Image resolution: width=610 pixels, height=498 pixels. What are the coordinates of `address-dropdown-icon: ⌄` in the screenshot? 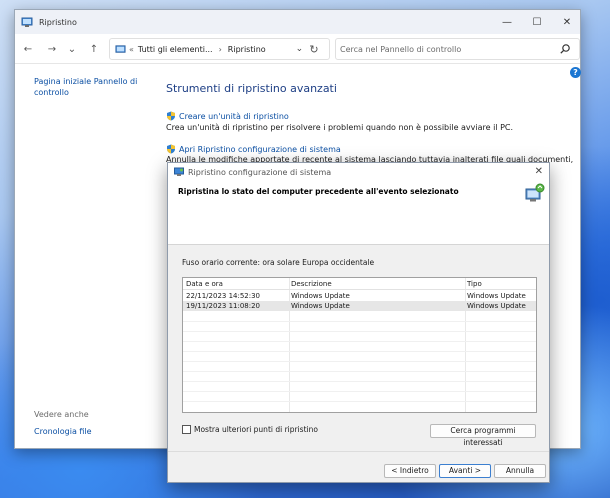 It's located at (300, 49).